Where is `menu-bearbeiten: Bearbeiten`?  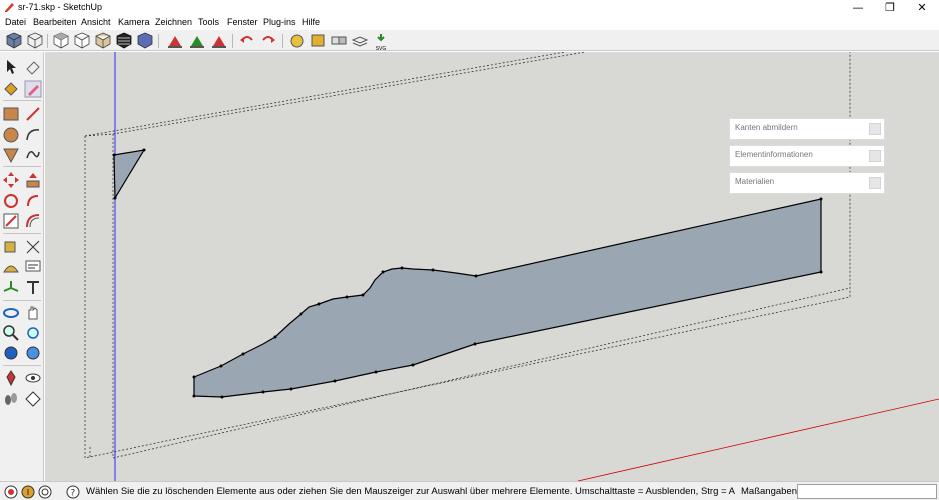 menu-bearbeiten: Bearbeiten is located at coordinates (55, 22).